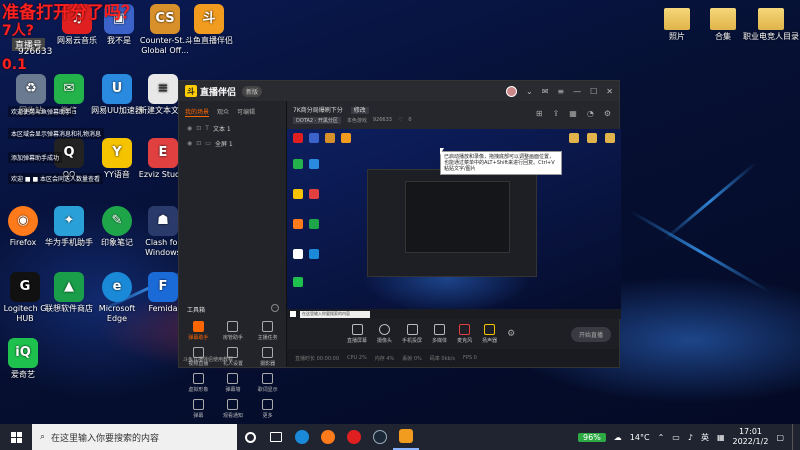 The image size is (800, 450). Describe the element at coordinates (590, 334) in the screenshot. I see `start-live-button: 开始直播` at that location.